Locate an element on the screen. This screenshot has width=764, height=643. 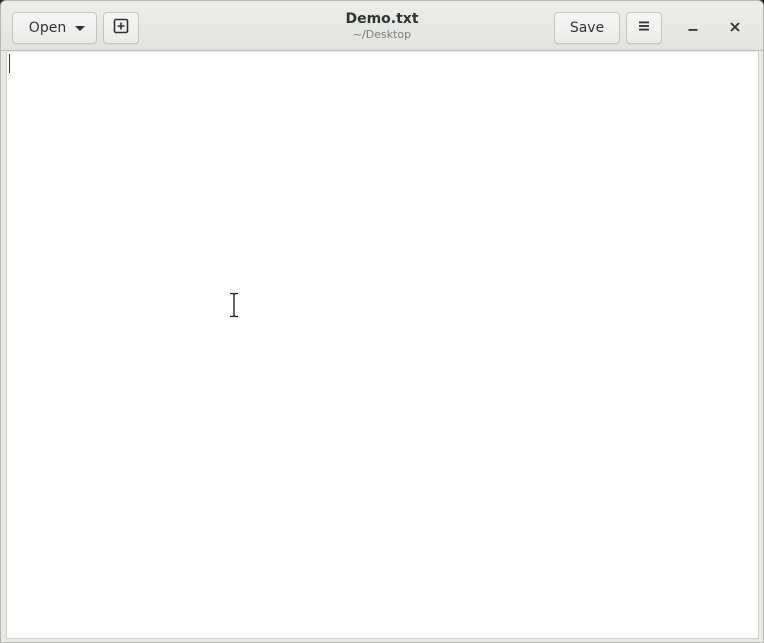
window-title-area: Demo.txt ~/Desktop is located at coordinates (382, 26).